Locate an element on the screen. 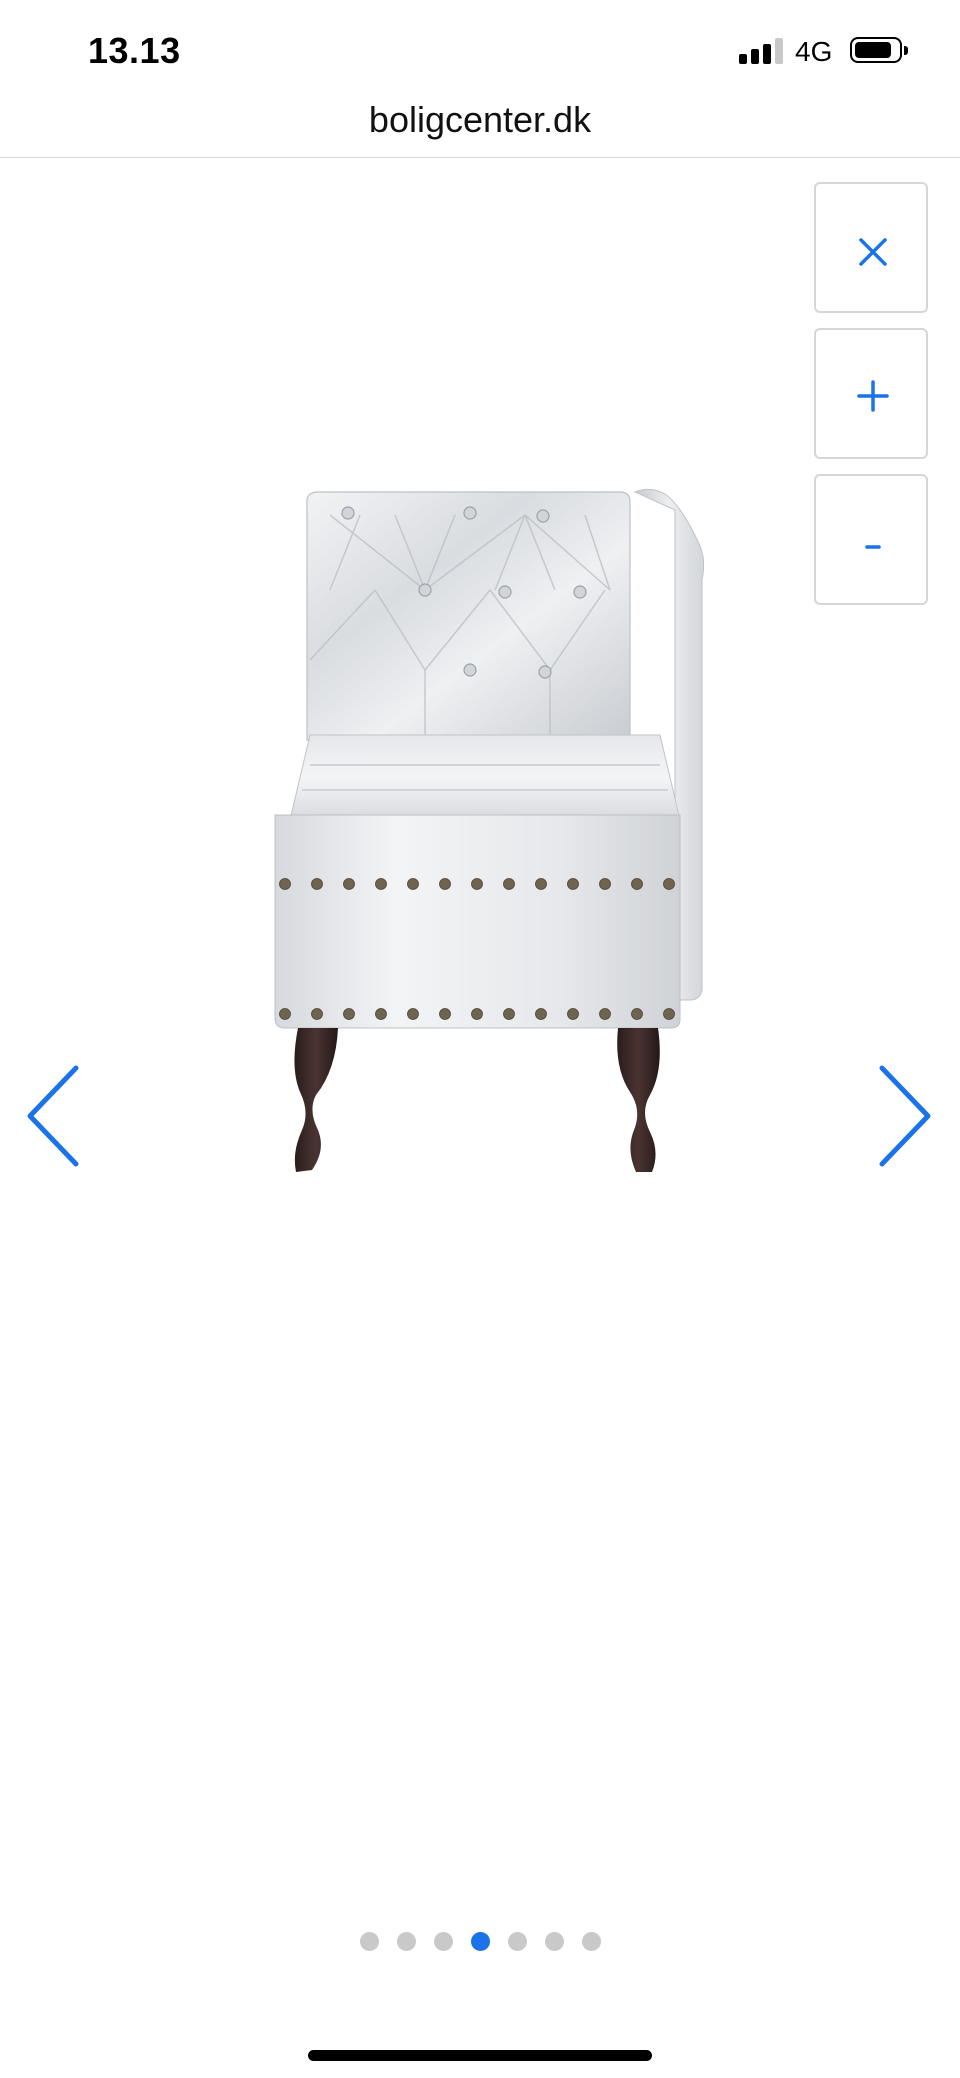 The height and width of the screenshot is (2078, 960). battery-icon is located at coordinates (876, 50).